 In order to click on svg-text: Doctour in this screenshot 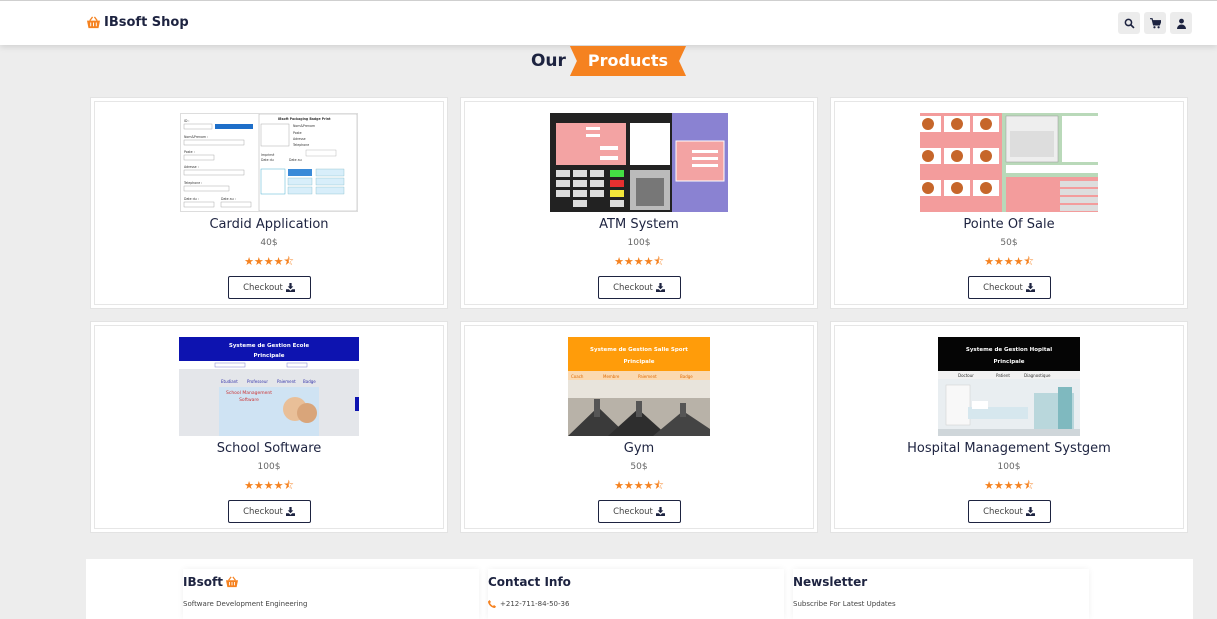, I will do `click(966, 375)`.